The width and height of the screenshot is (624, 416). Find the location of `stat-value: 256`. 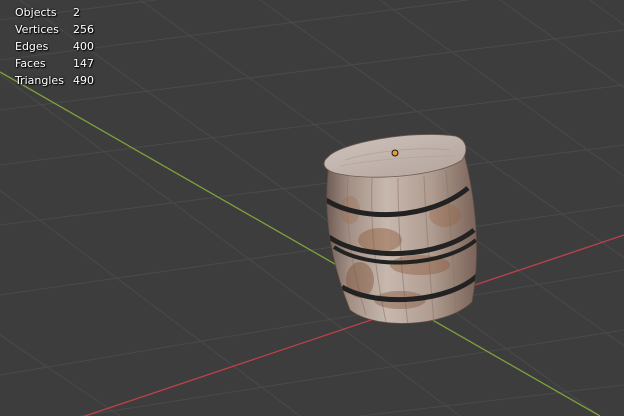

stat-value: 256 is located at coordinates (83, 29).